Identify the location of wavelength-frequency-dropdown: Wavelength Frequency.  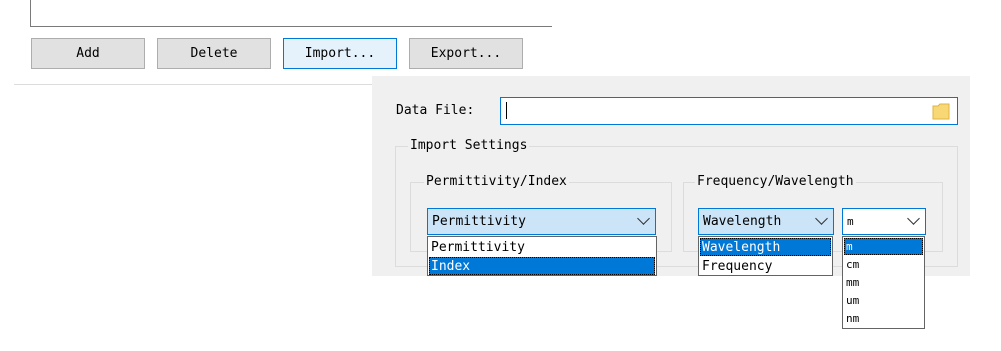
(765, 256).